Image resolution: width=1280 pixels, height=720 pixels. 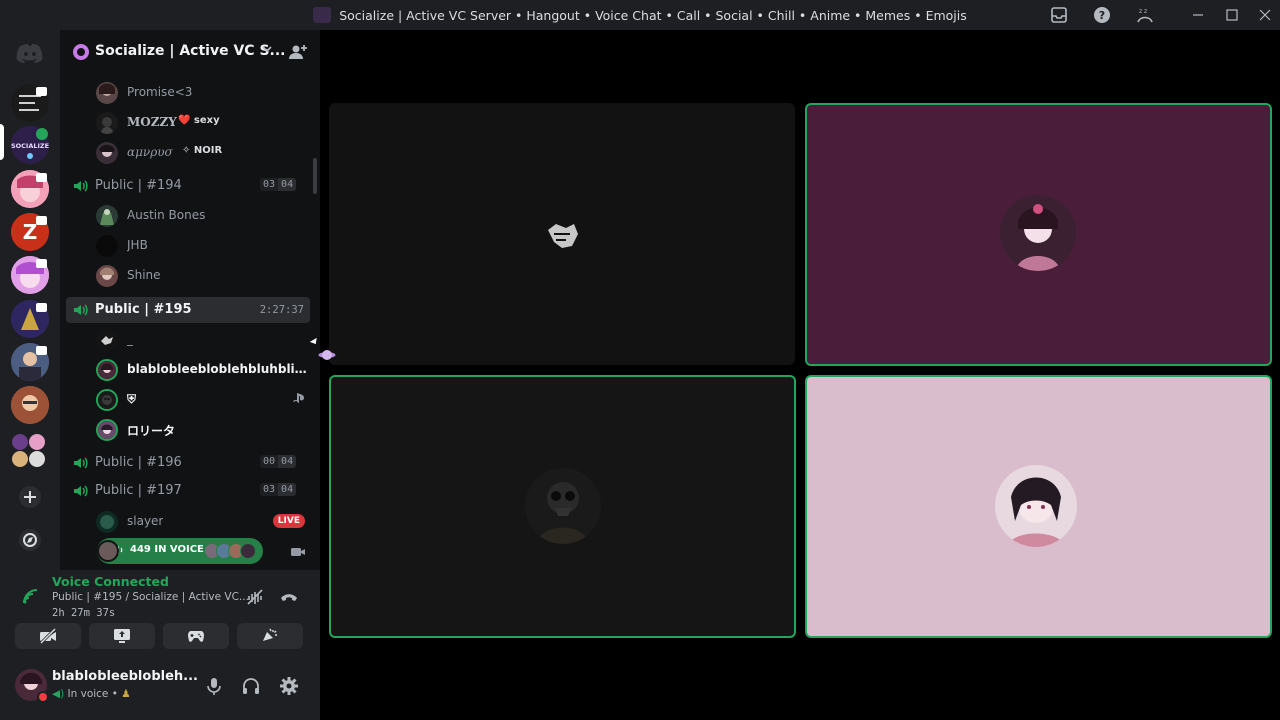 I want to click on voice-user-name: JHB, so click(x=137, y=245).